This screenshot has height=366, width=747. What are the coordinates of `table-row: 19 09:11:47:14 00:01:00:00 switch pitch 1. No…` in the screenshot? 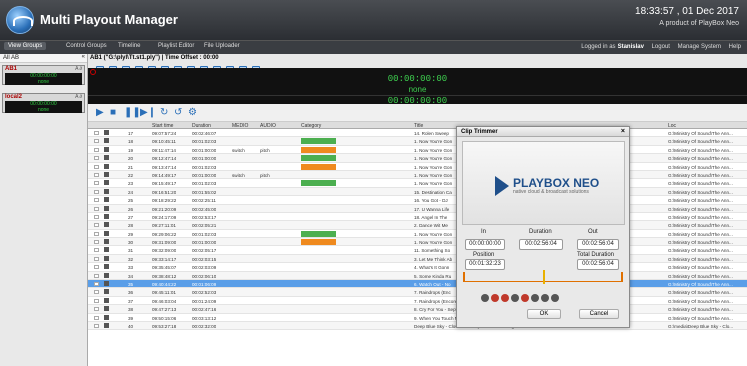 It's located at (417, 150).